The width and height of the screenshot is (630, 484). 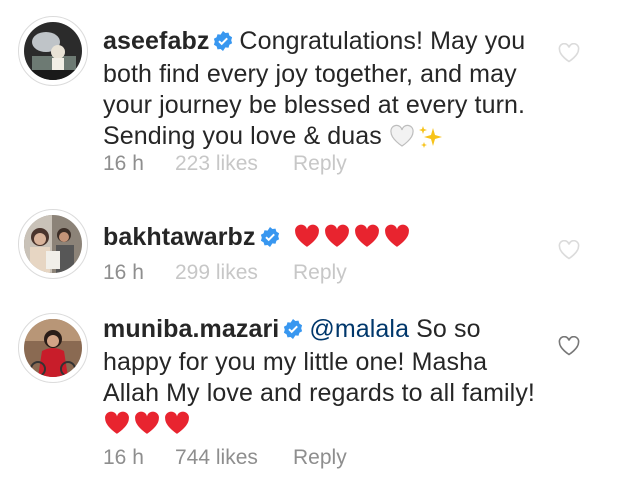 I want to click on comment-line: both find every joy together, and may, so click(x=310, y=74).